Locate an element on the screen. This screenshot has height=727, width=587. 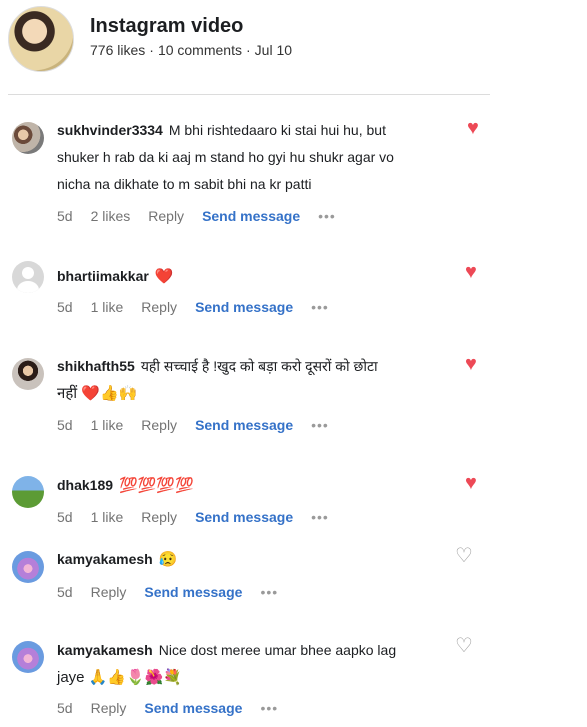
comment-username: shikhafth55 is located at coordinates (96, 366).